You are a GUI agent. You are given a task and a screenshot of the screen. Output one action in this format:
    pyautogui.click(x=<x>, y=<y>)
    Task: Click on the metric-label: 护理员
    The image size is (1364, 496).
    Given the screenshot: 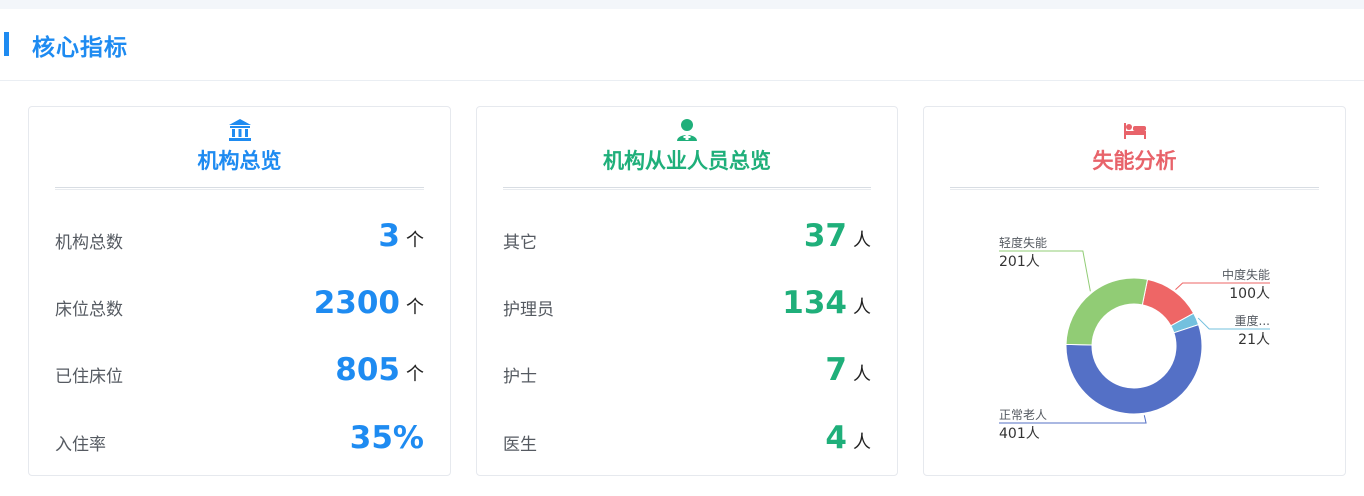 What is the action you would take?
    pyautogui.click(x=528, y=310)
    